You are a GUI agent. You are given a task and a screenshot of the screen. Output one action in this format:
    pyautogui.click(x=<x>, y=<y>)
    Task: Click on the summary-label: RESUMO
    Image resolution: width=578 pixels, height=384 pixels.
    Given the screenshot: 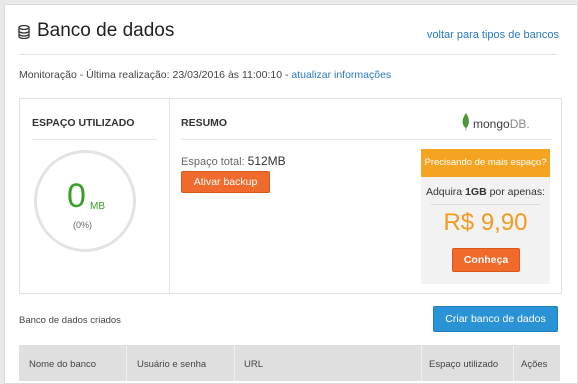 What is the action you would take?
    pyautogui.click(x=204, y=123)
    